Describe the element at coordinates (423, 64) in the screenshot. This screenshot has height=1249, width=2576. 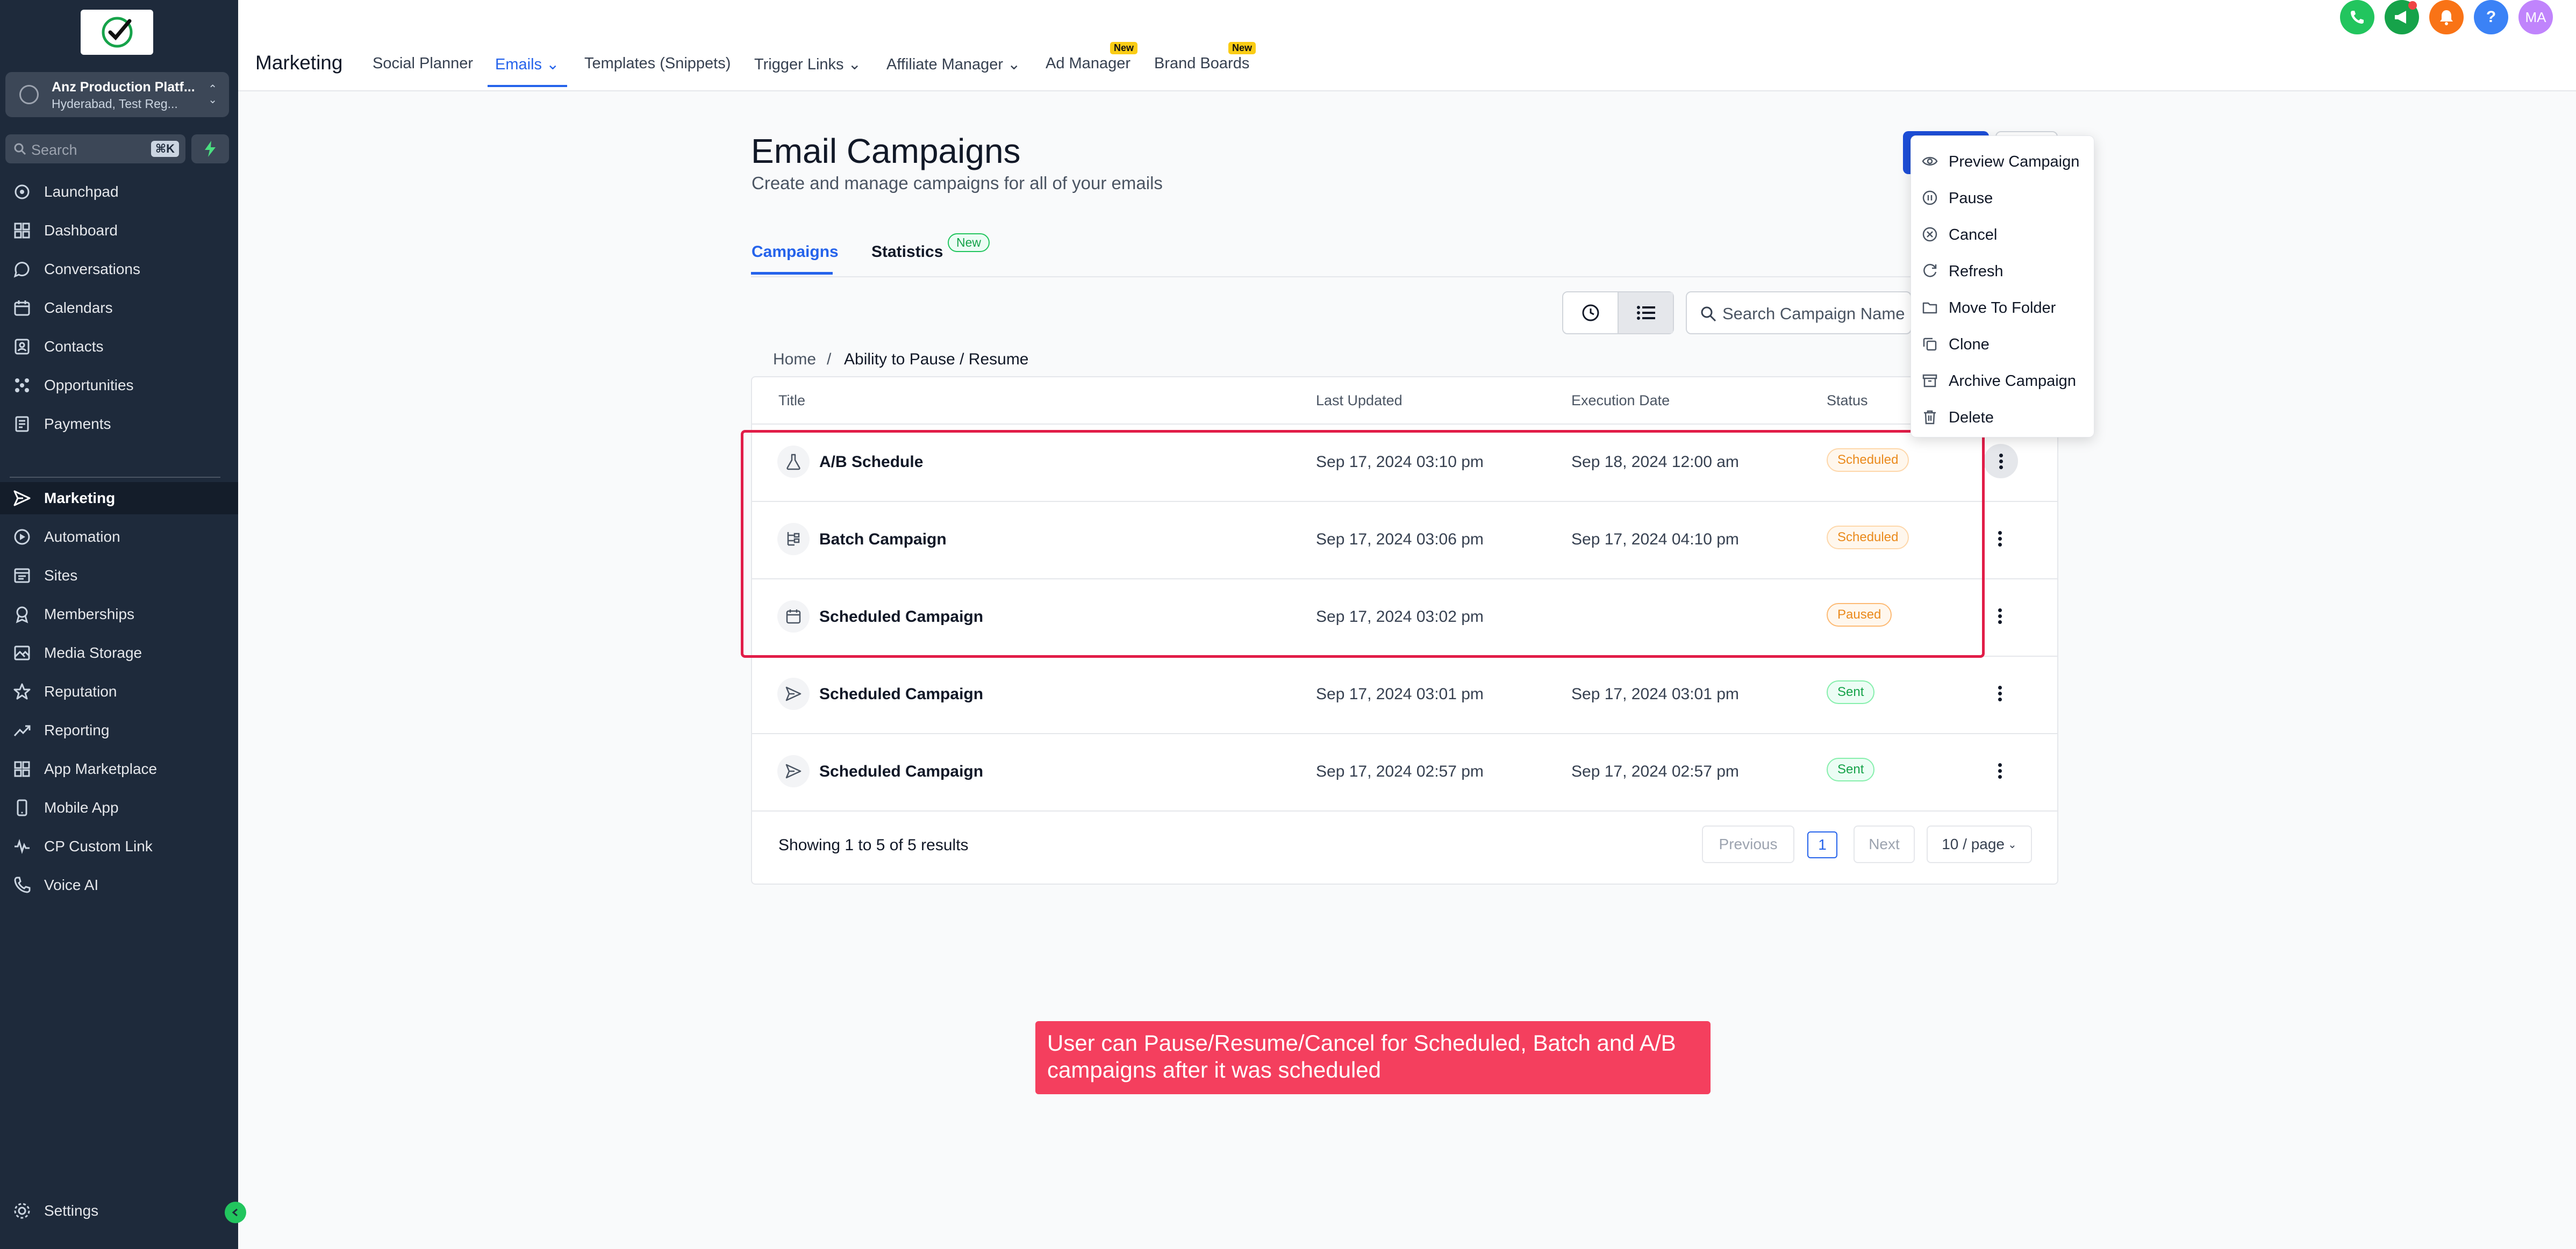
I see `nav-social-planner: Social Planner` at that location.